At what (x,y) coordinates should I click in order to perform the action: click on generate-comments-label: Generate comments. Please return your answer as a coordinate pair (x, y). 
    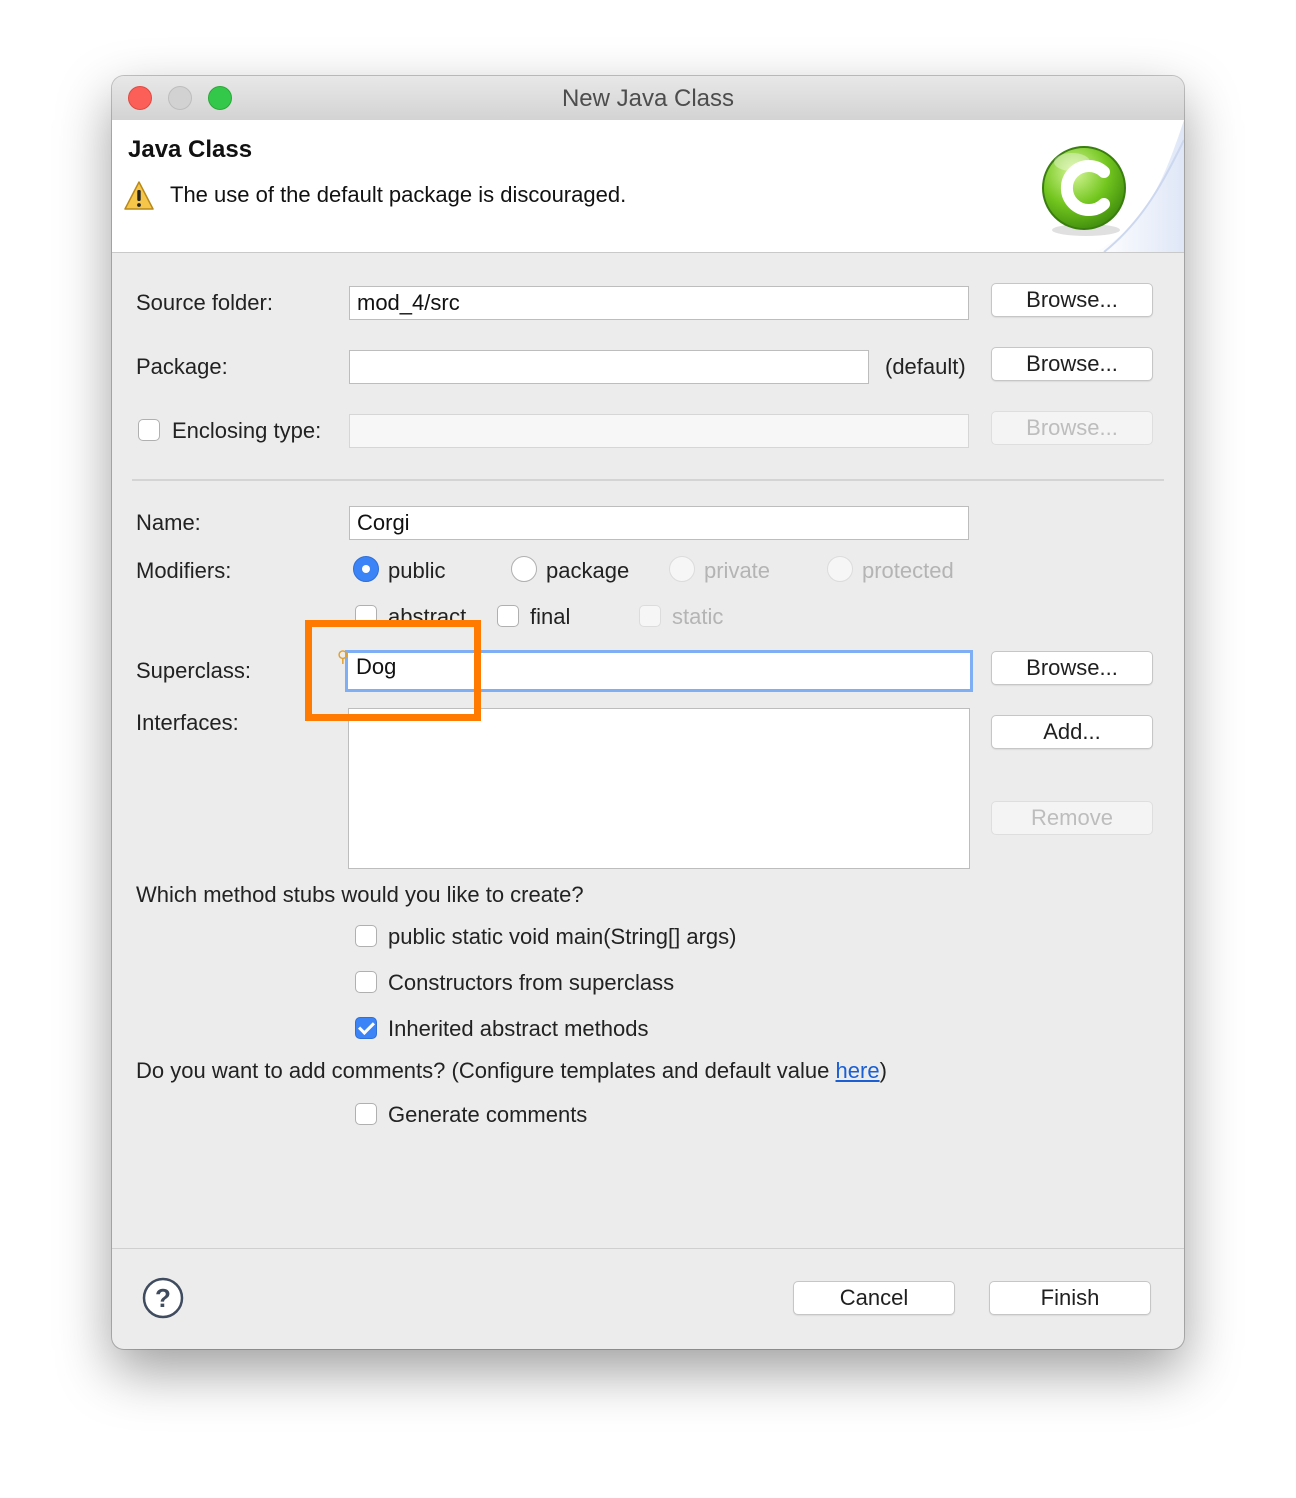
    Looking at the image, I should click on (488, 1114).